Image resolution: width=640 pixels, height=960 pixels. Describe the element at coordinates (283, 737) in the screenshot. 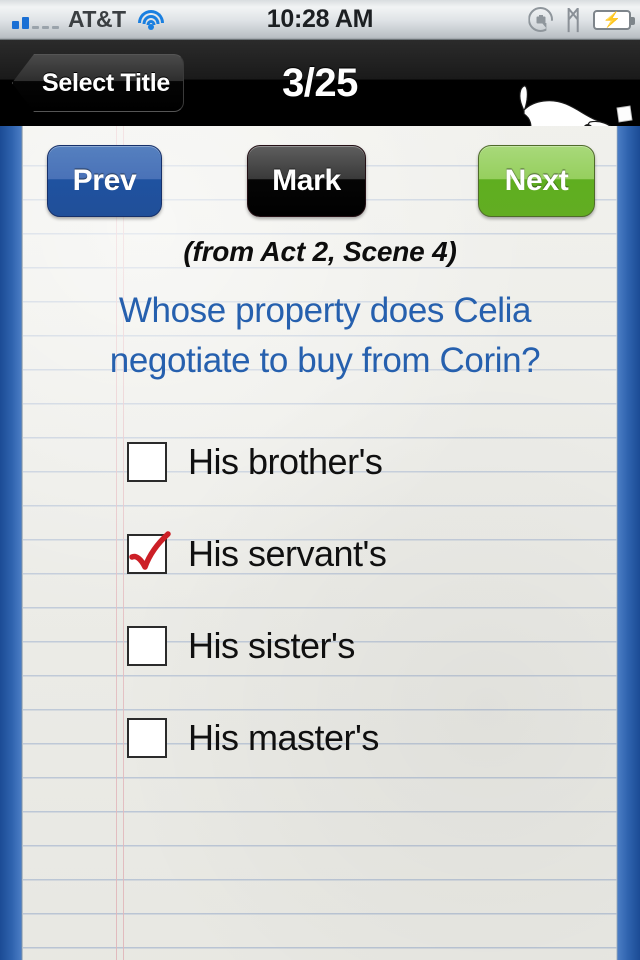

I see `answer-option-label: His master's` at that location.